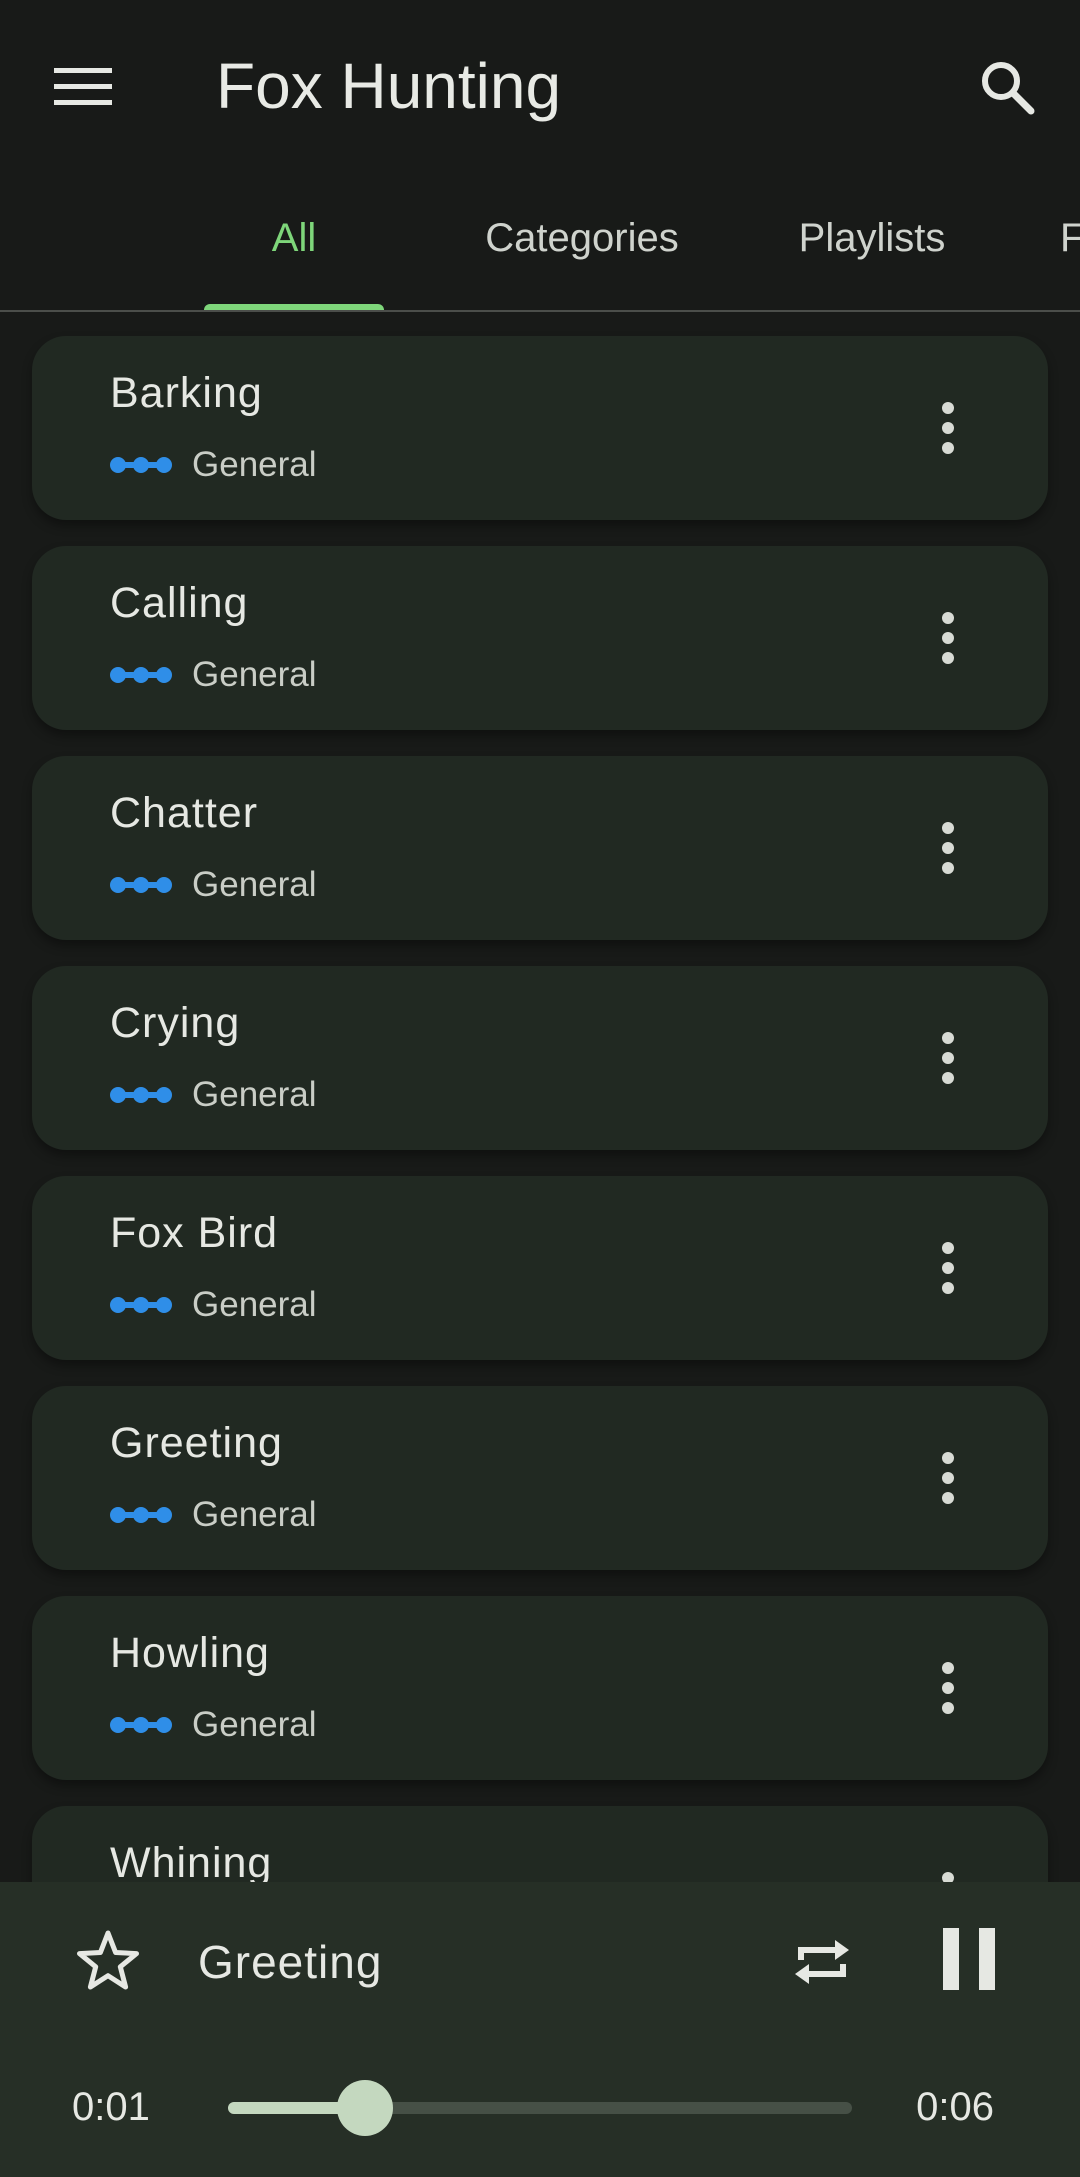  I want to click on sound-title: Barking, so click(186, 393).